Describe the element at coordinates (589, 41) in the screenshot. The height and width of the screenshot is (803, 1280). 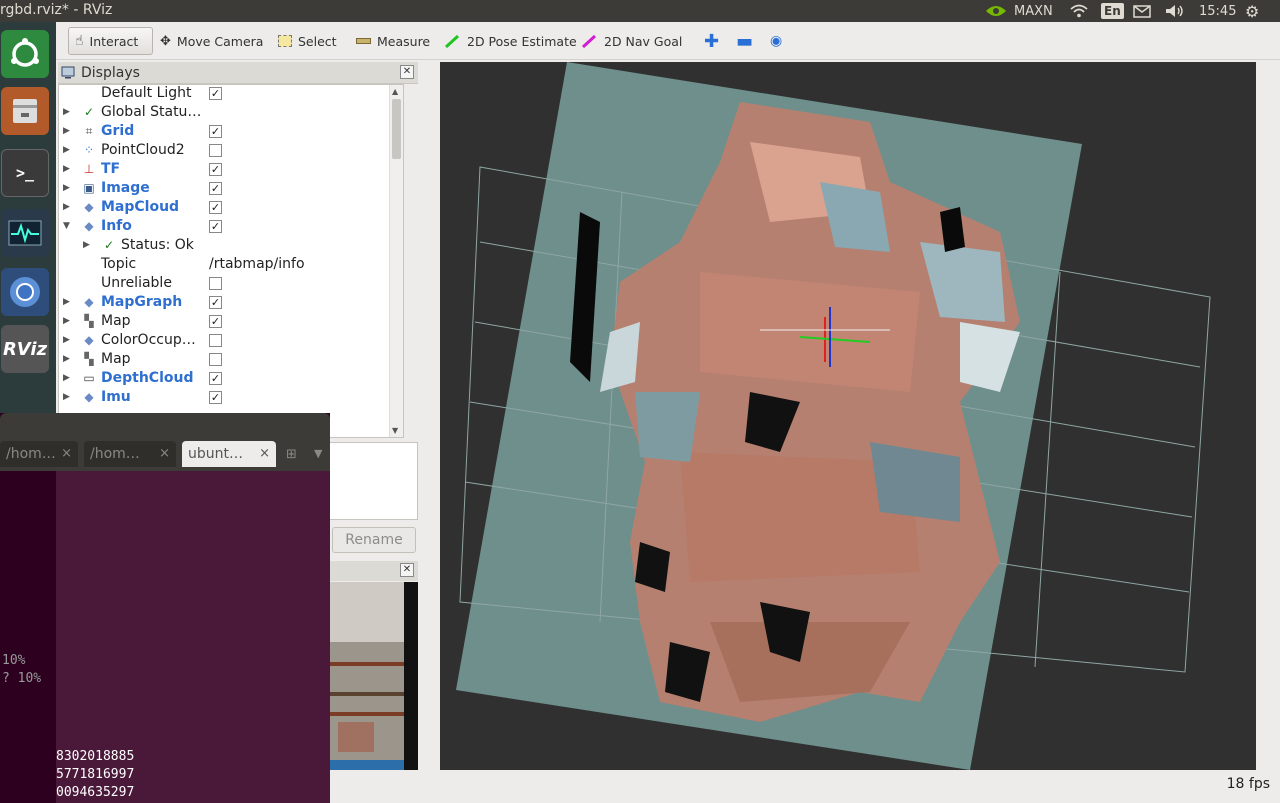
I see `magenta-arrow-icon` at that location.